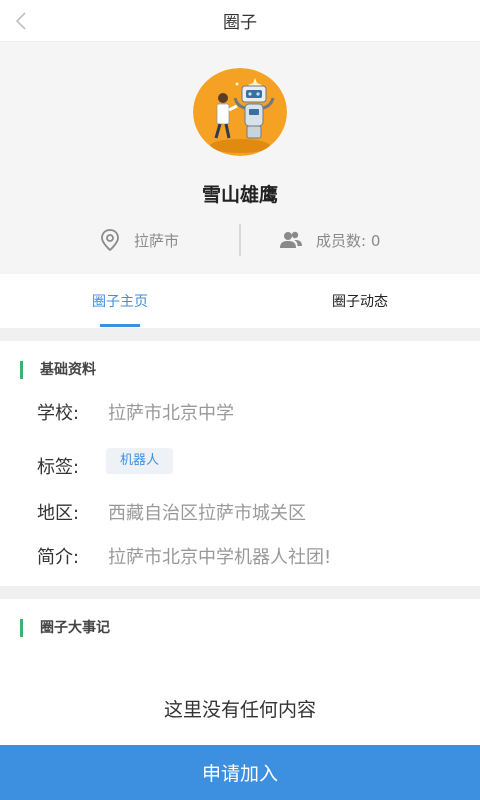 The image size is (480, 800). I want to click on location-pin-icon, so click(110, 240).